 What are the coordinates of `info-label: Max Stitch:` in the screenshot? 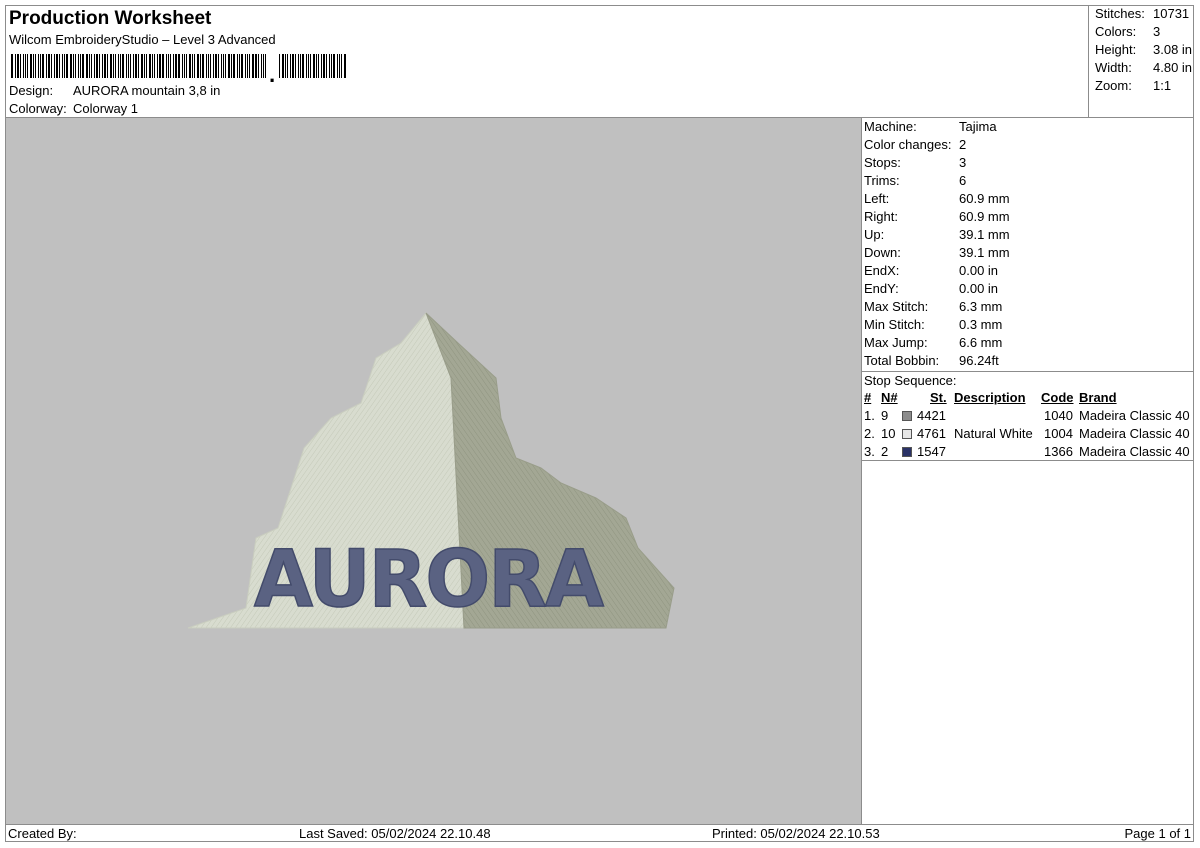 It's located at (896, 306).